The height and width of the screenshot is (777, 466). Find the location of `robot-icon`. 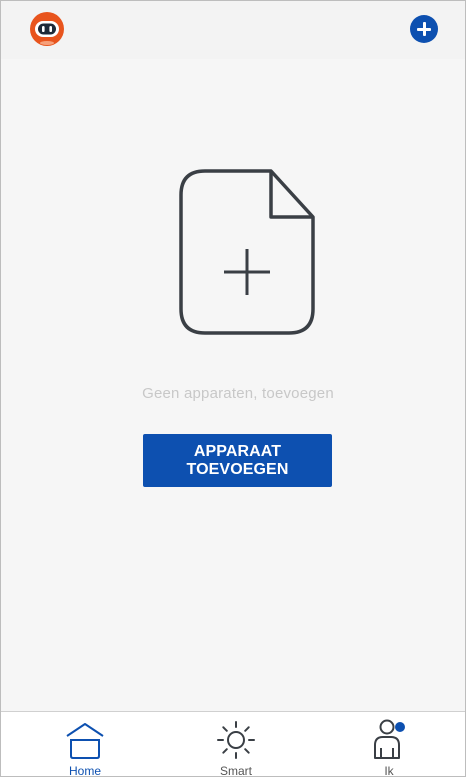

robot-icon is located at coordinates (47, 29).